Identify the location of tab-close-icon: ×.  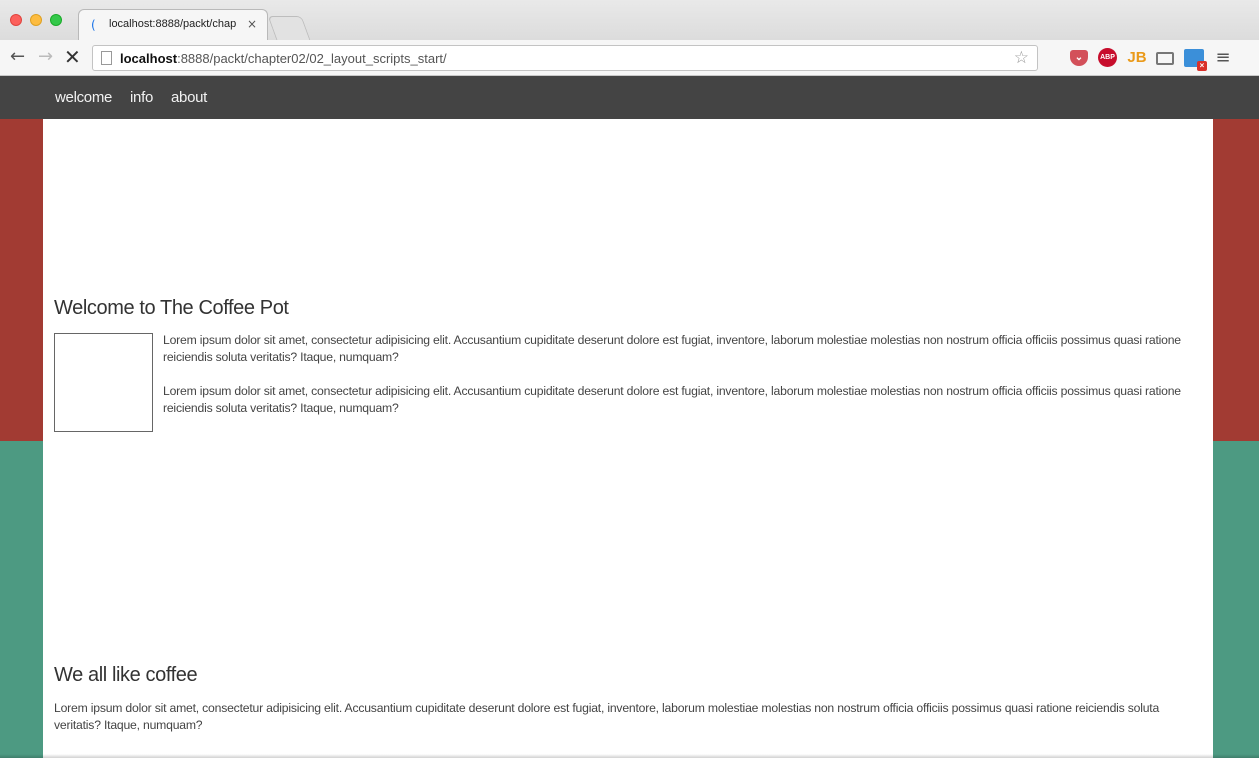
(252, 24).